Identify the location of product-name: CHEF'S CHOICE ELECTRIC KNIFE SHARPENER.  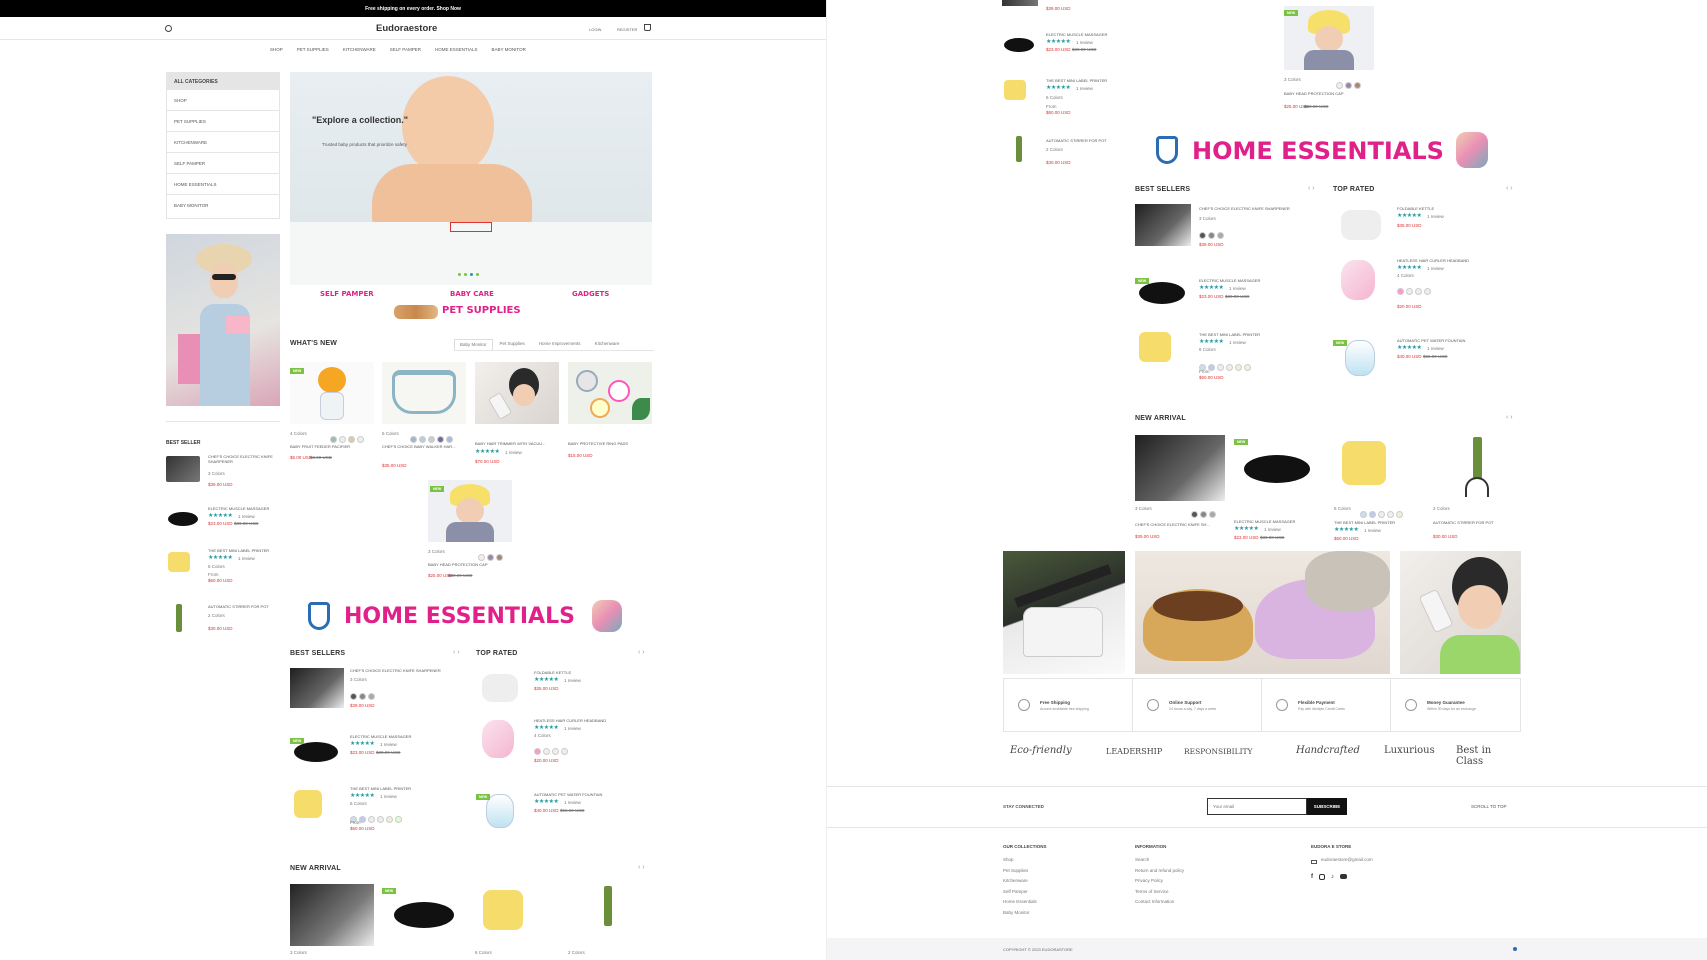
(395, 670).